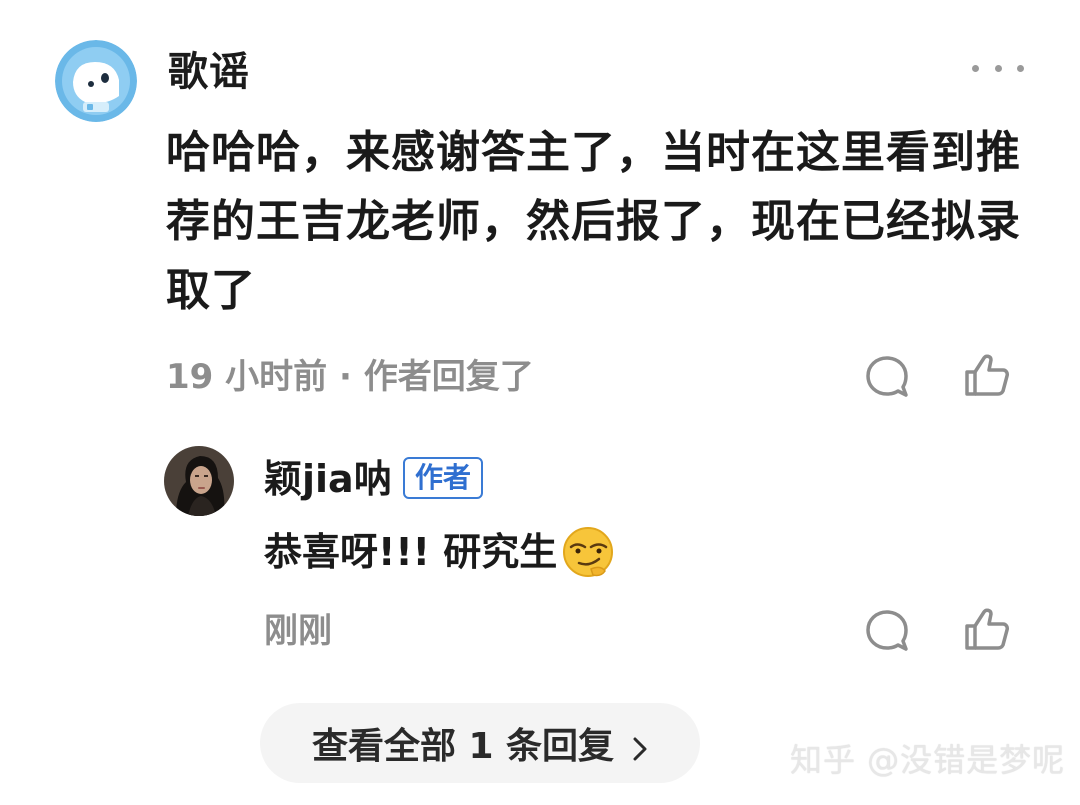  What do you see at coordinates (411, 552) in the screenshot?
I see `reply-text: 恭喜呀!!! 研究生` at bounding box center [411, 552].